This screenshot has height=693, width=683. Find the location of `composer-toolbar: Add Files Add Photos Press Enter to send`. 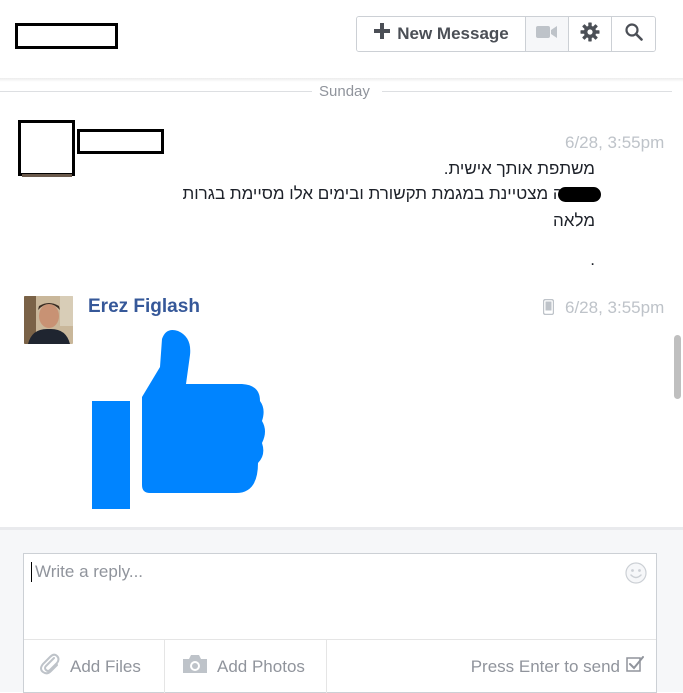

composer-toolbar: Add Files Add Photos Press Enter to send is located at coordinates (340, 666).